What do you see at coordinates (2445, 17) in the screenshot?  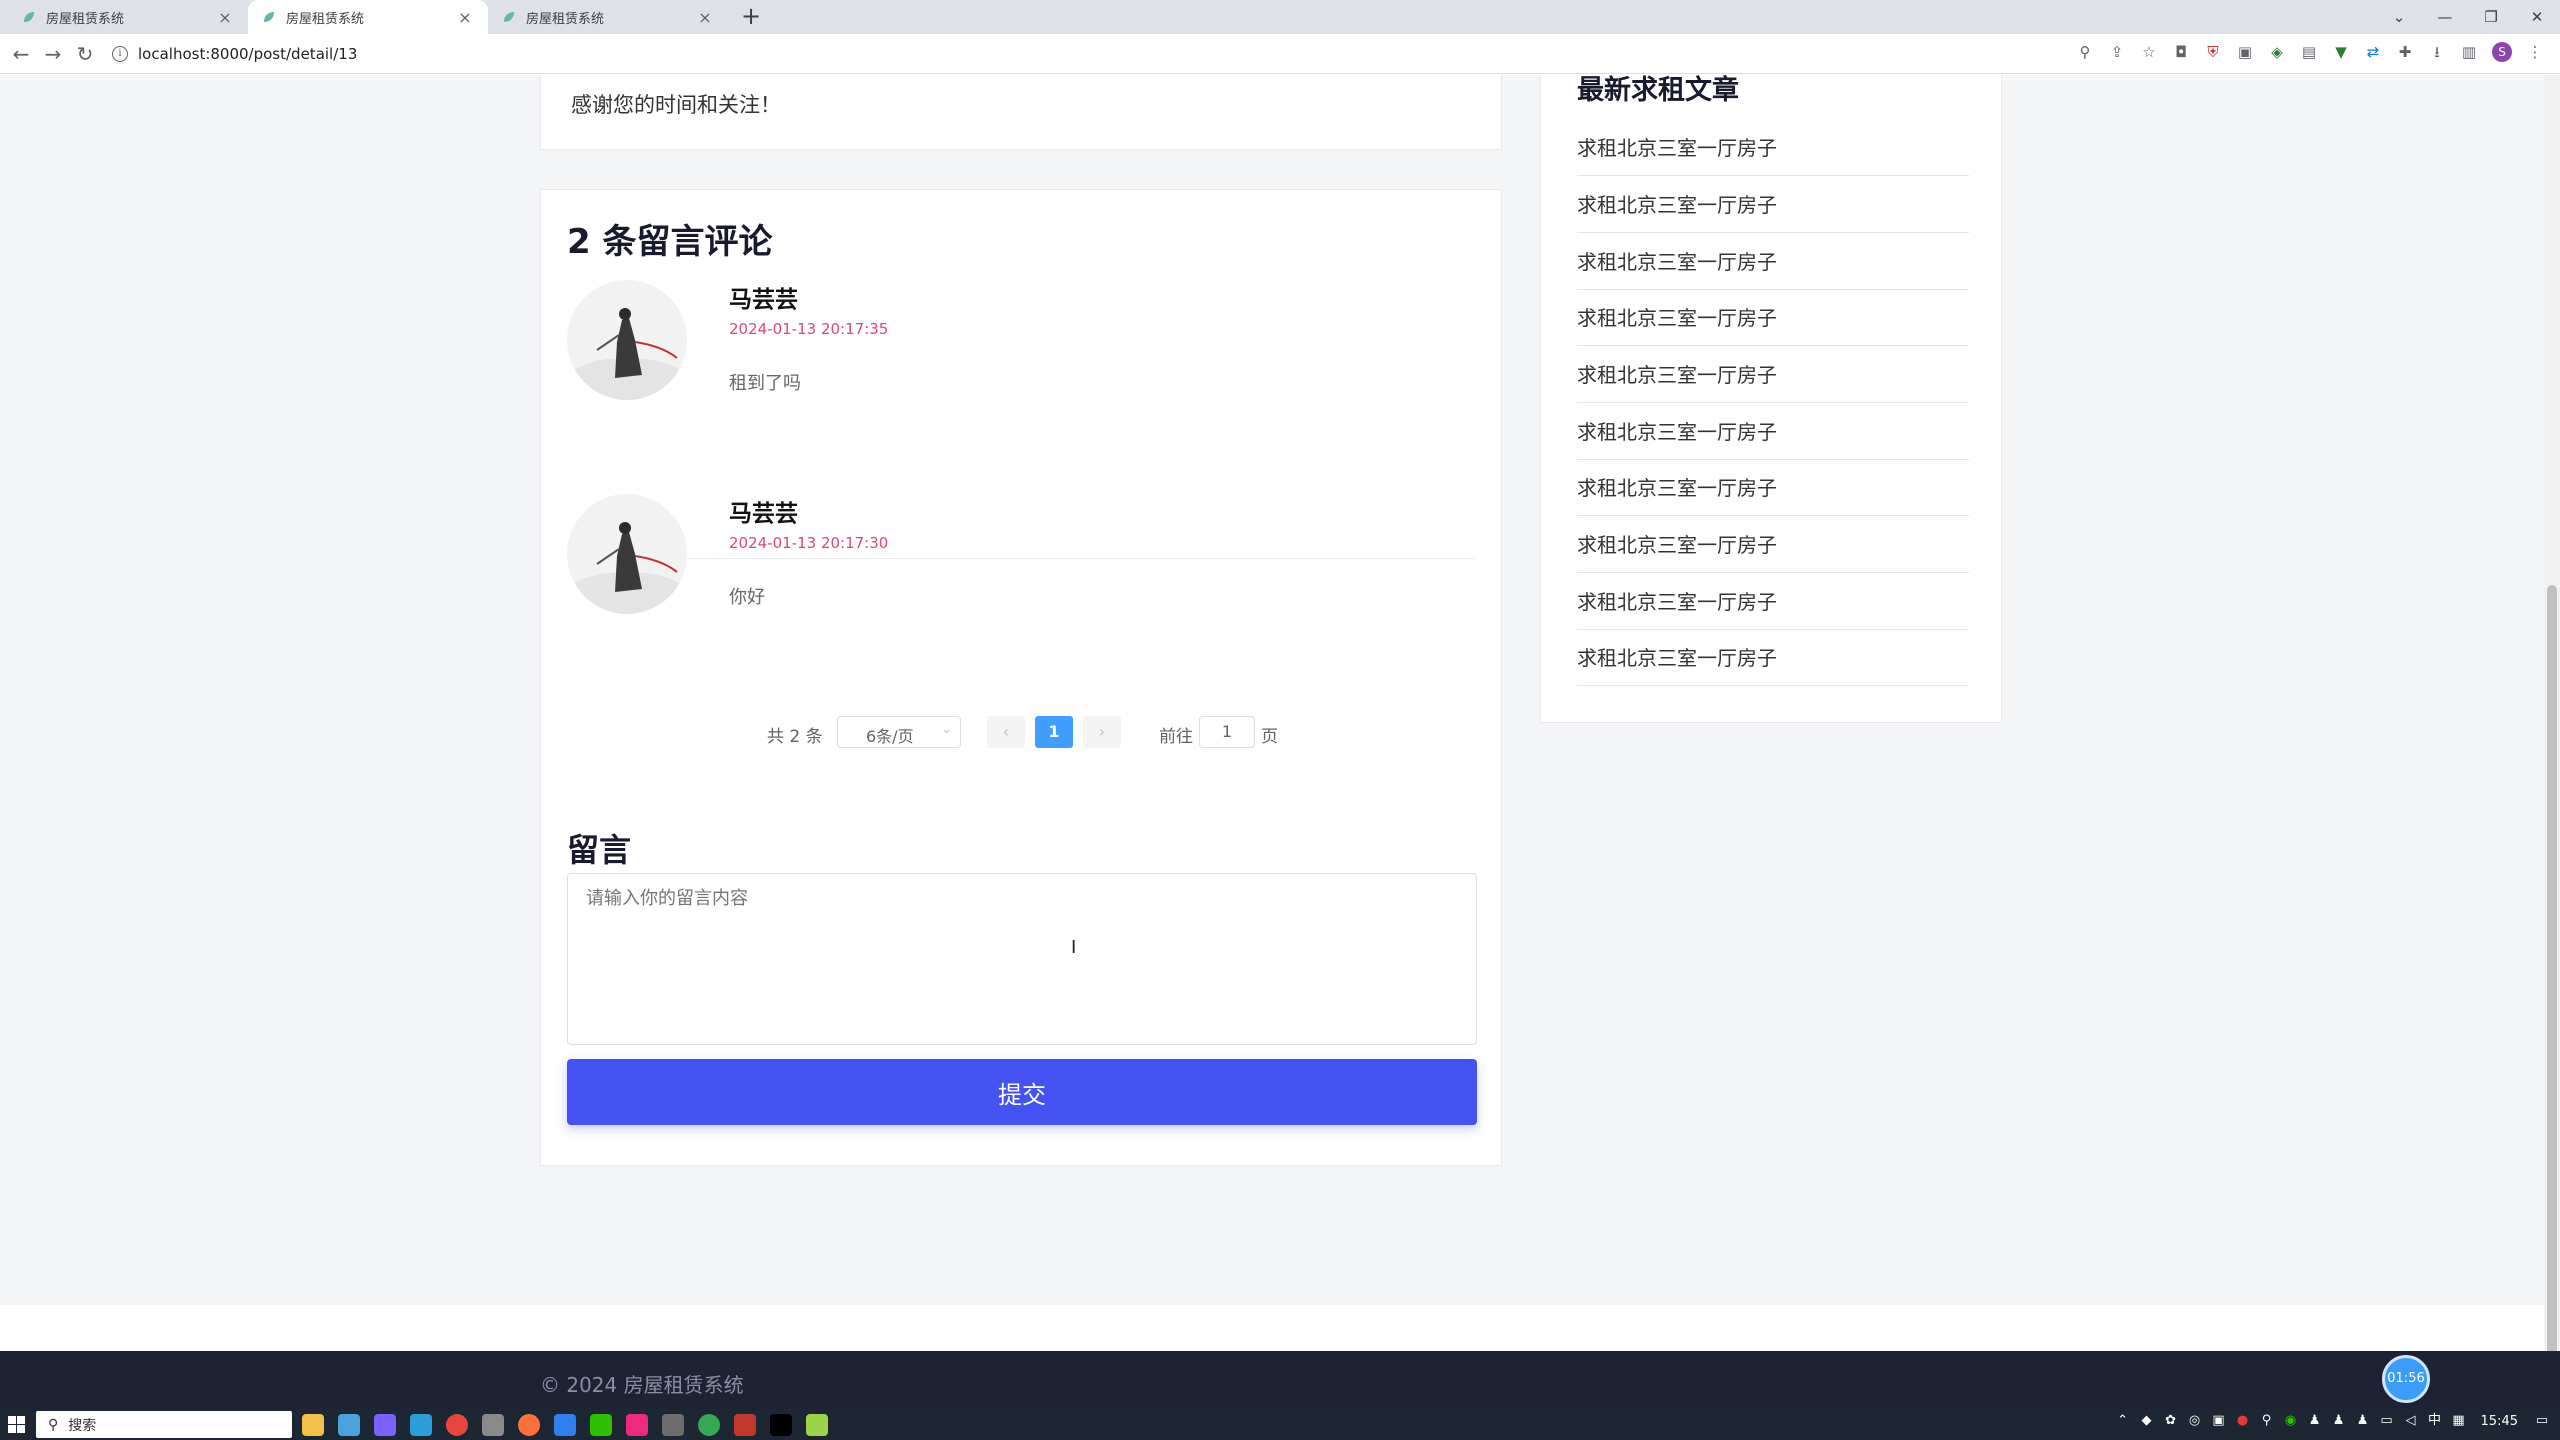 I see `minimize-icon: —` at bounding box center [2445, 17].